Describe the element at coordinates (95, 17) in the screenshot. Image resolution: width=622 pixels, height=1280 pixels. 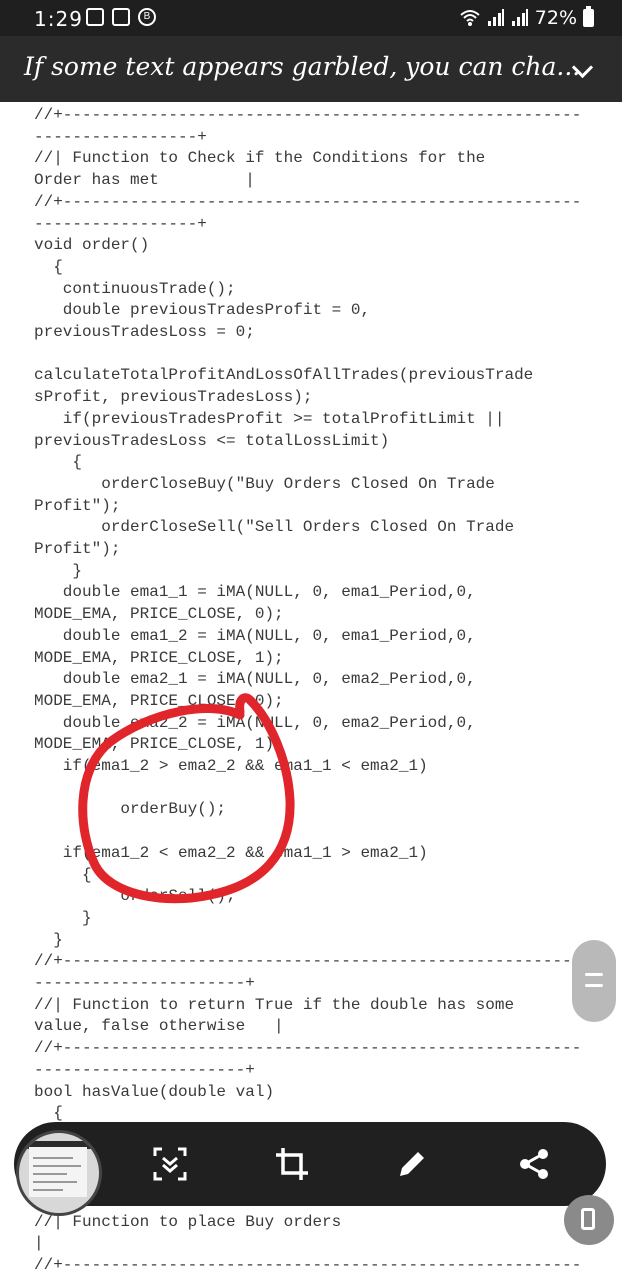
I see `gallery-icon` at that location.